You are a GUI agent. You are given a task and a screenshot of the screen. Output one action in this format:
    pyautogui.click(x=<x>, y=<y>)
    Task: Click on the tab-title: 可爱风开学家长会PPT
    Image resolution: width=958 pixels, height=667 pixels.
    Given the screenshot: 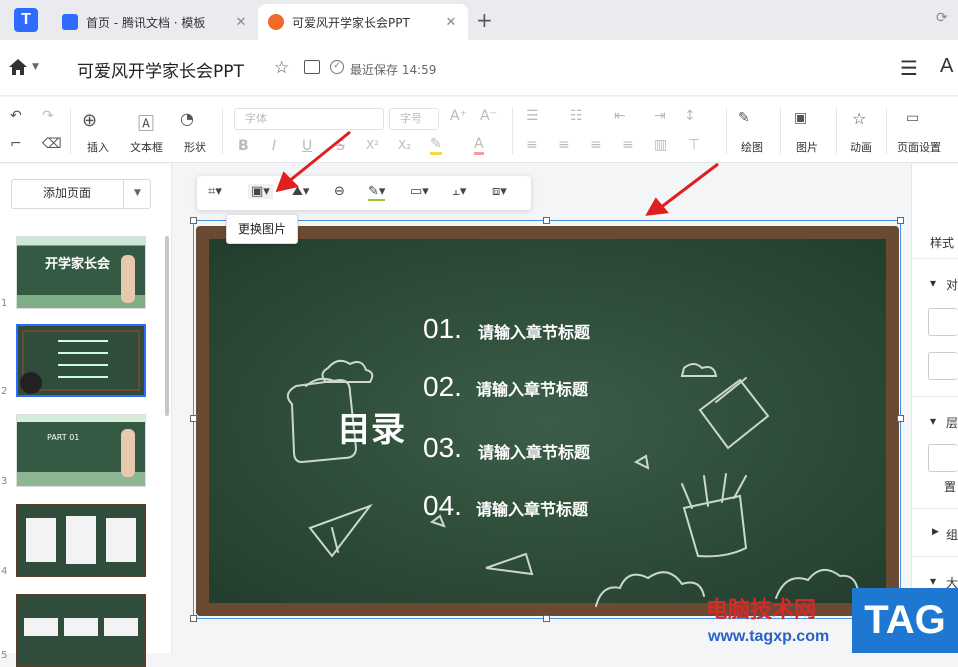 What is the action you would take?
    pyautogui.click(x=351, y=22)
    